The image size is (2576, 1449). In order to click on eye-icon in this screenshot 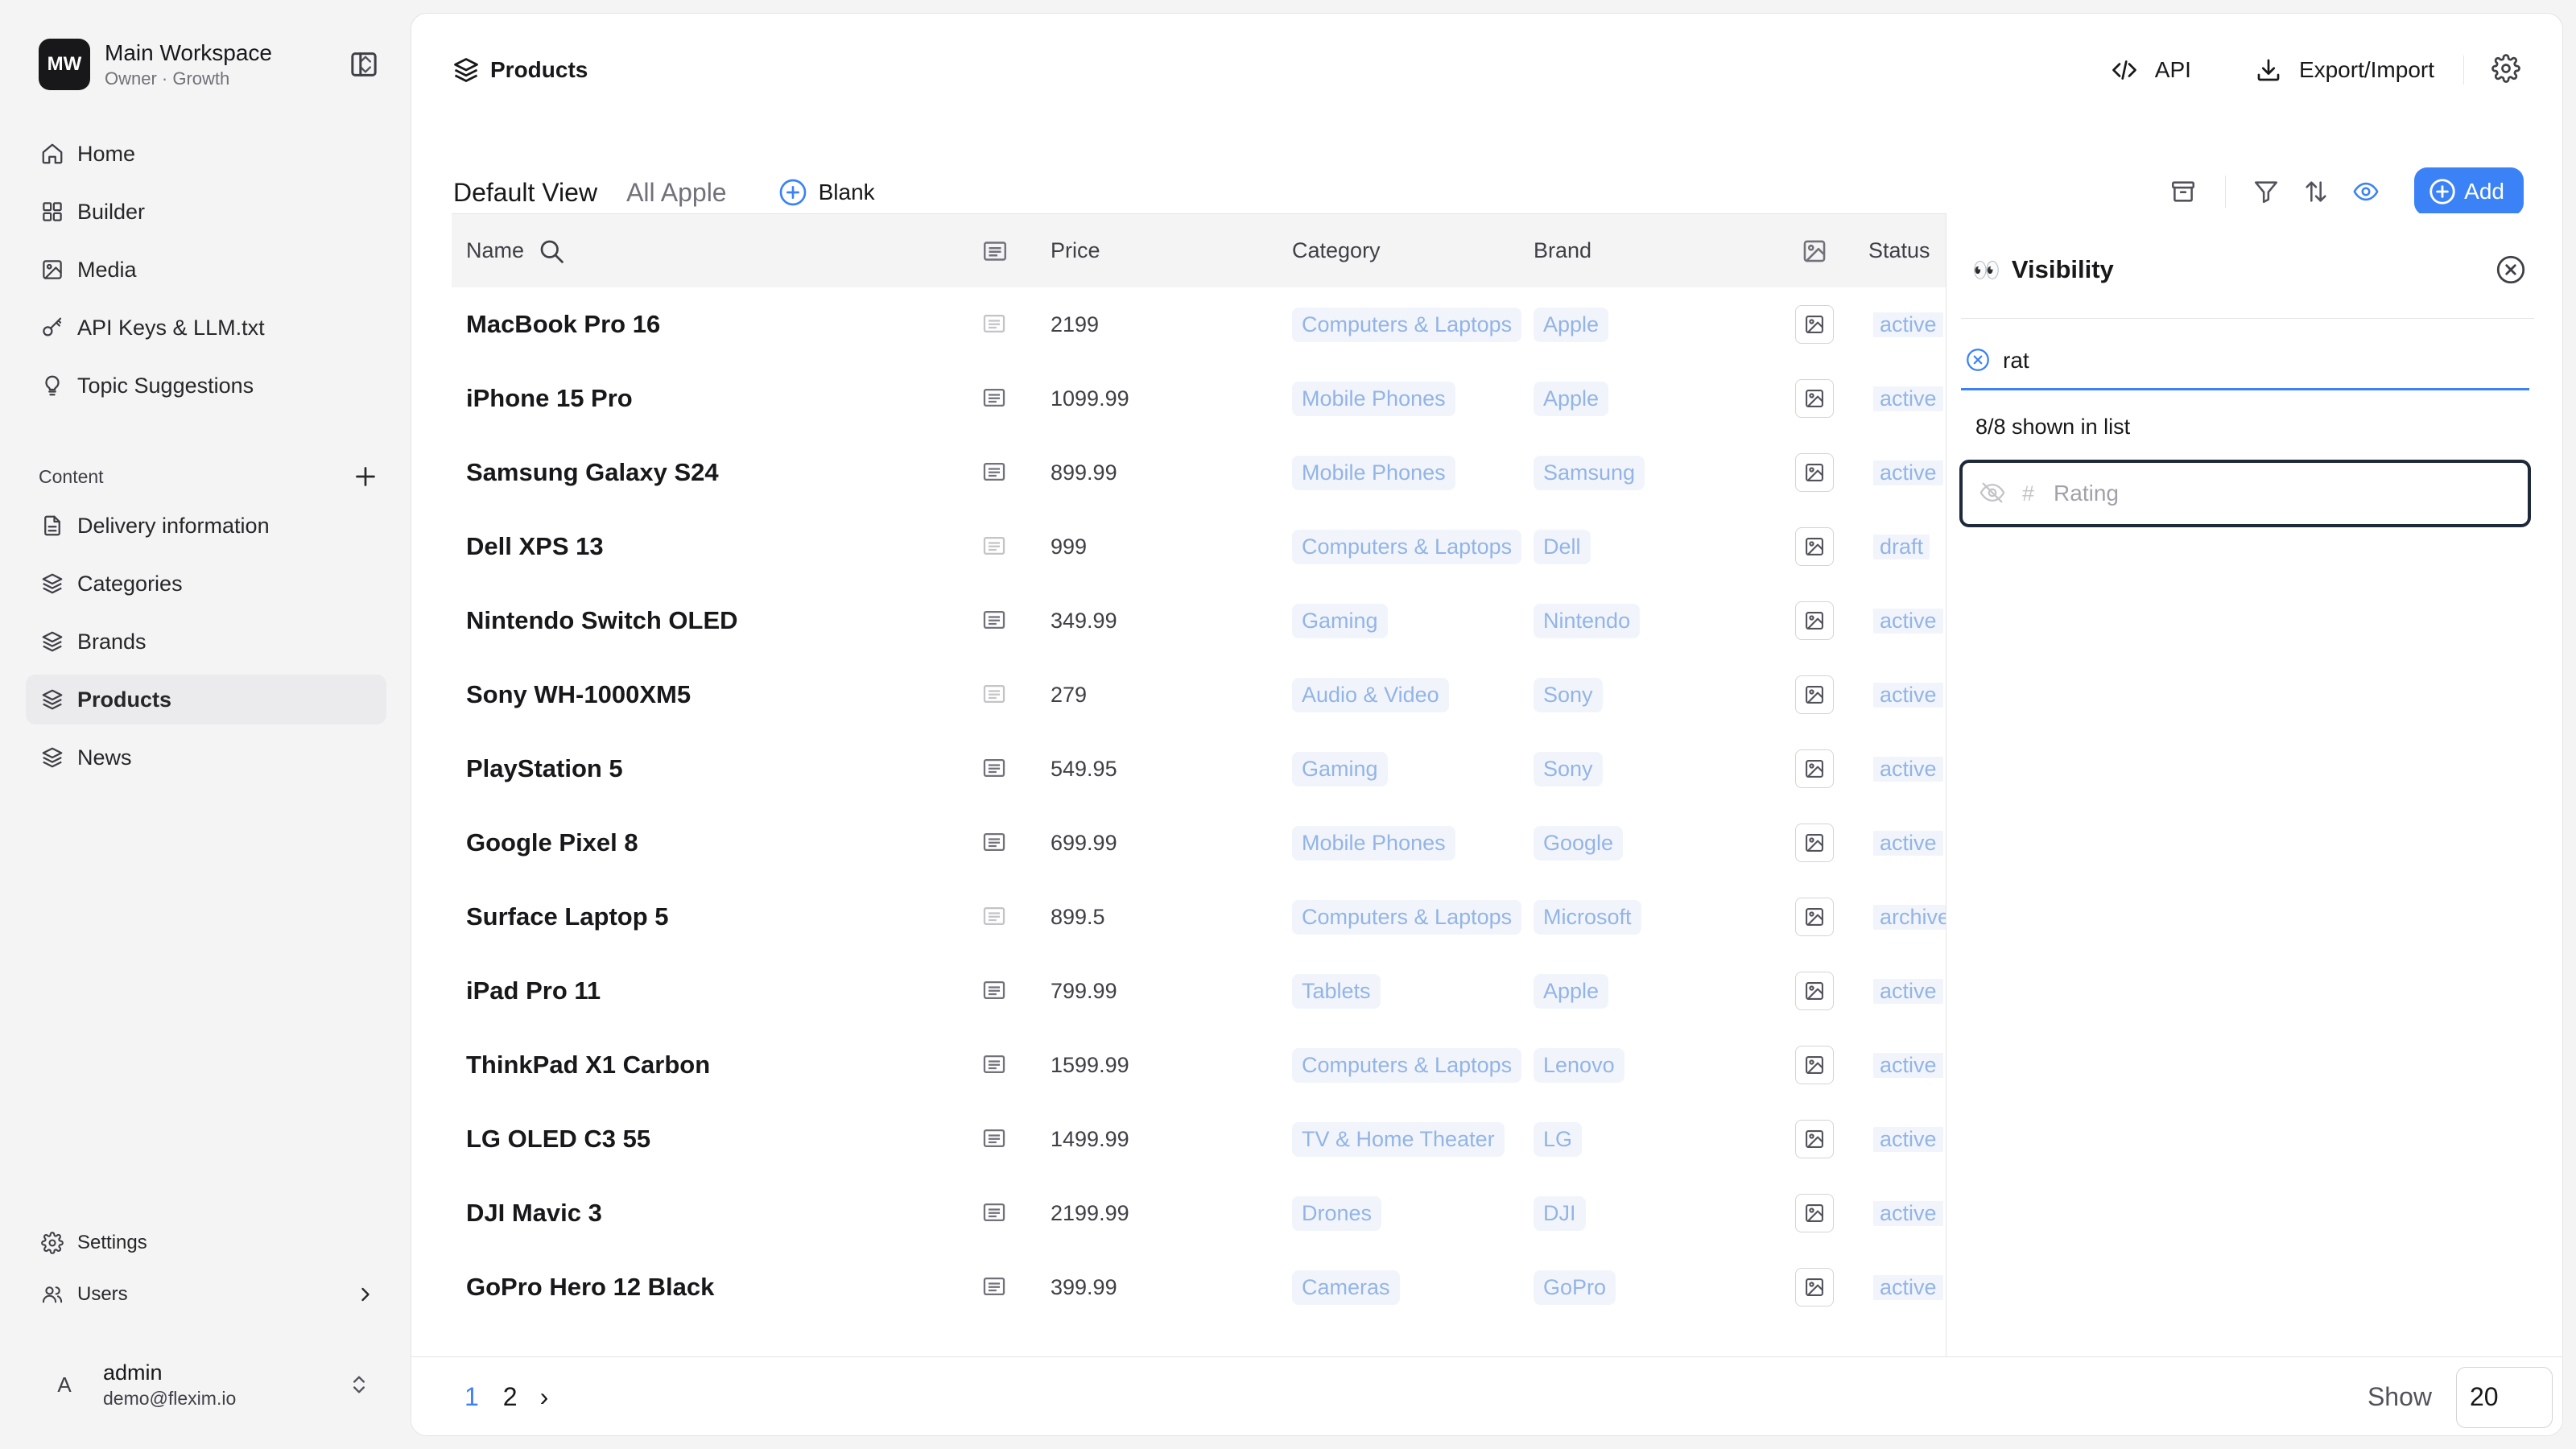, I will do `click(2366, 198)`.